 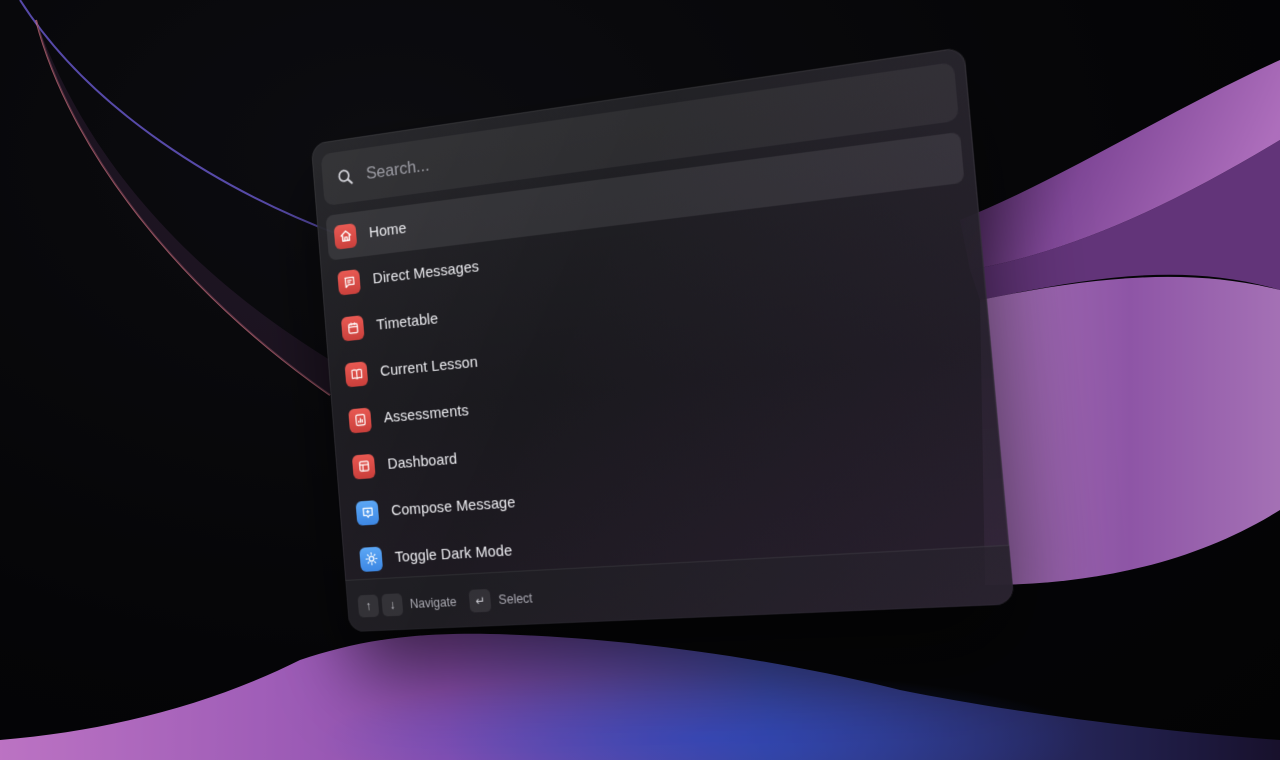 I want to click on command-label: Assessments, so click(x=426, y=414).